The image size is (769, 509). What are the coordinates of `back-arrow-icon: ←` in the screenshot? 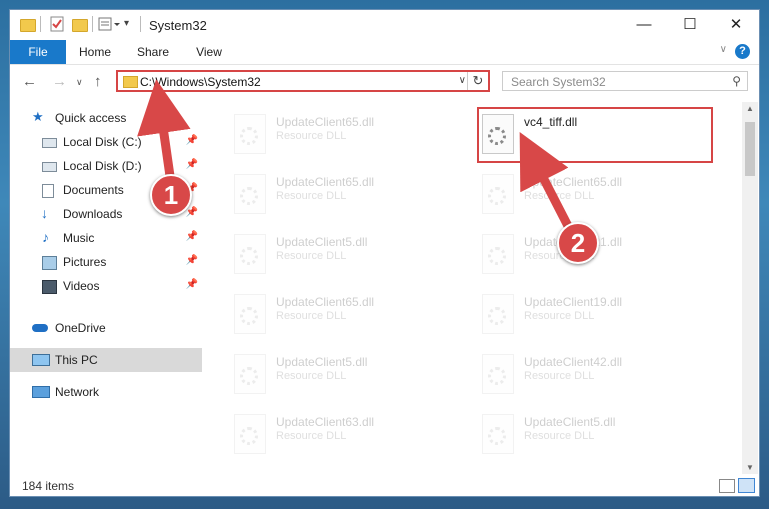 It's located at (29, 81).